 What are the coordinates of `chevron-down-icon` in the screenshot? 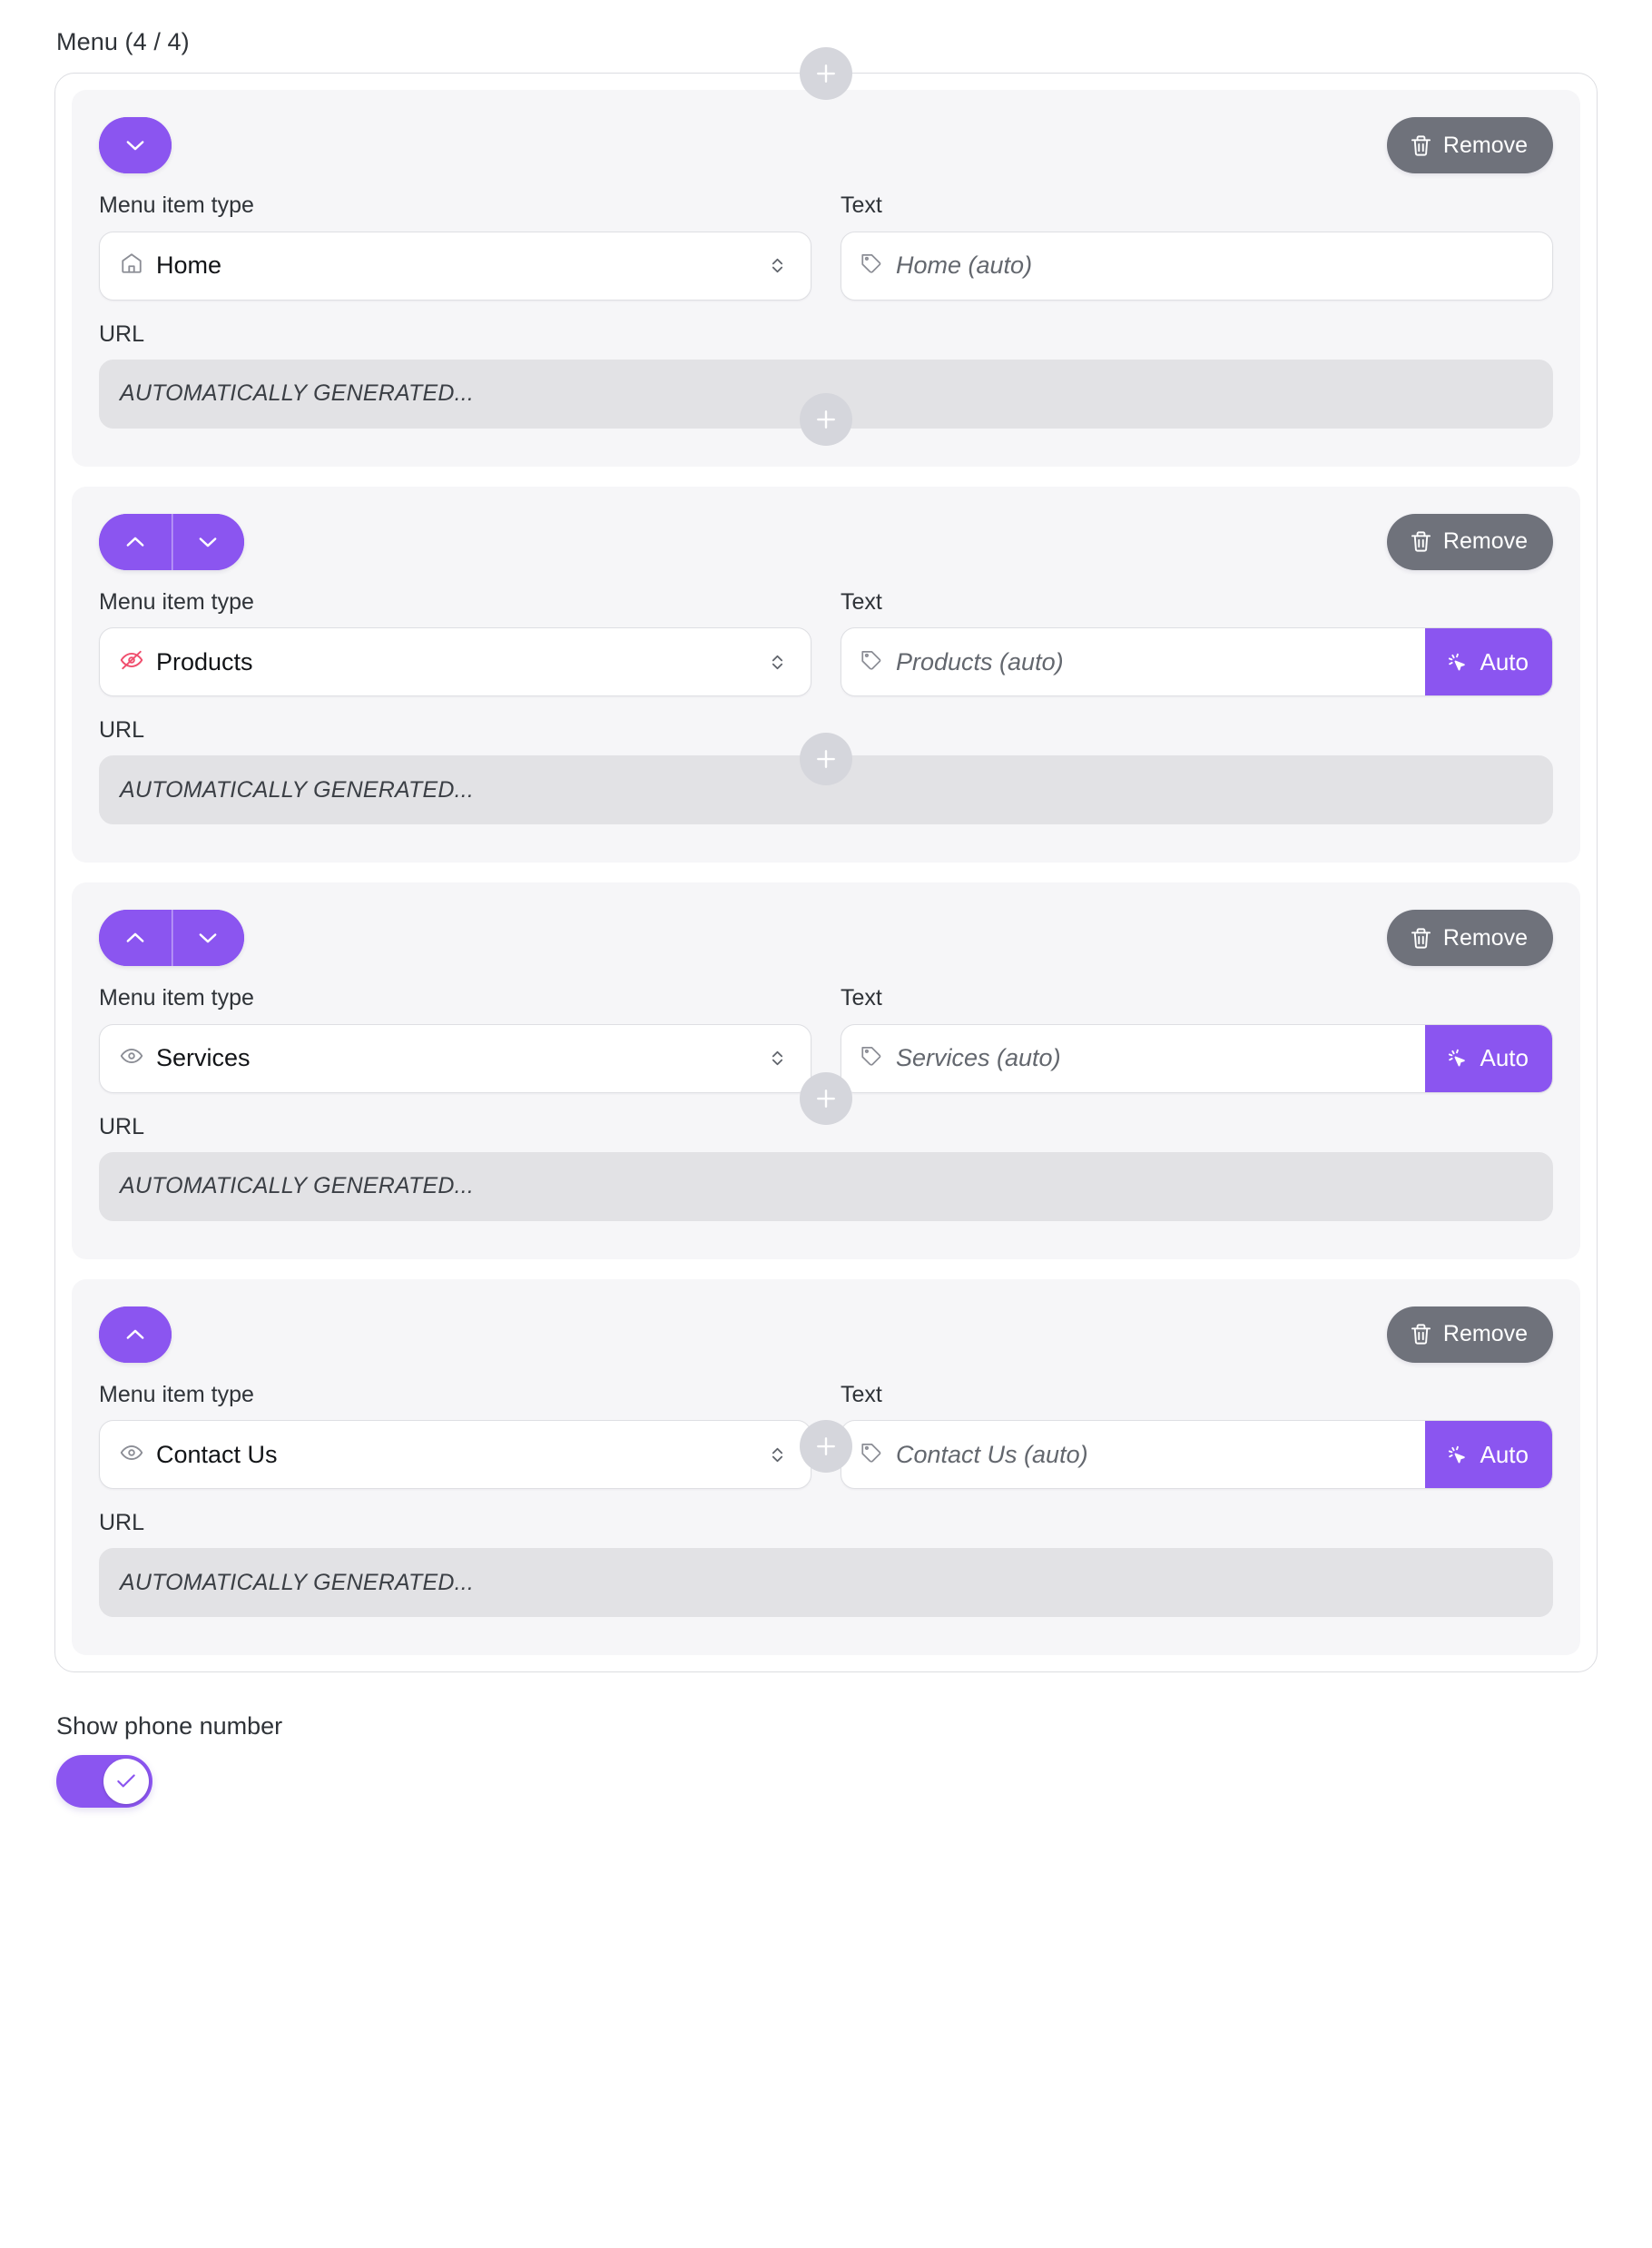 It's located at (208, 938).